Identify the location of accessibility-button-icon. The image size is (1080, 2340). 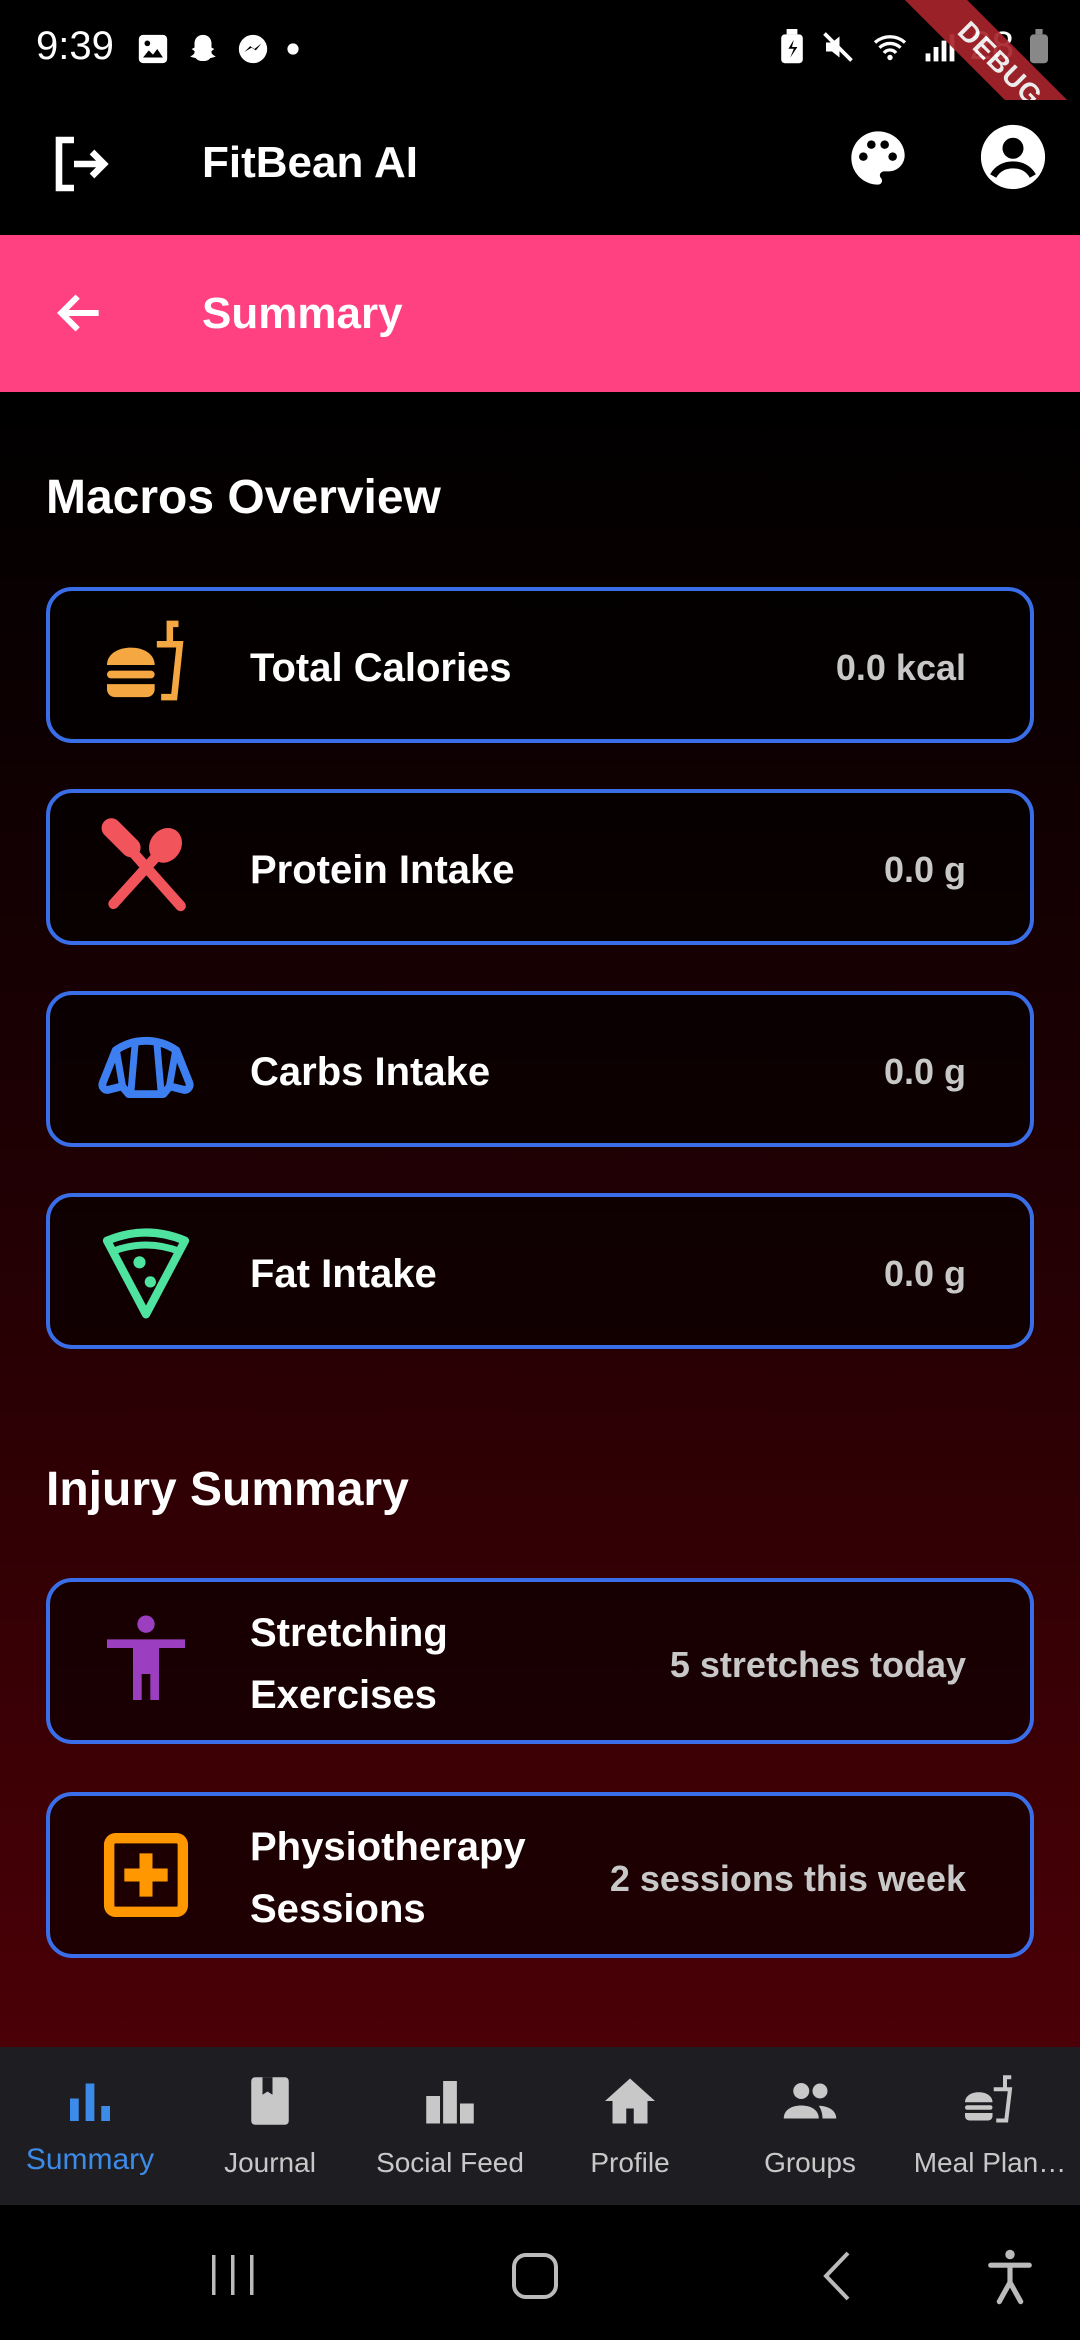
(1010, 2277).